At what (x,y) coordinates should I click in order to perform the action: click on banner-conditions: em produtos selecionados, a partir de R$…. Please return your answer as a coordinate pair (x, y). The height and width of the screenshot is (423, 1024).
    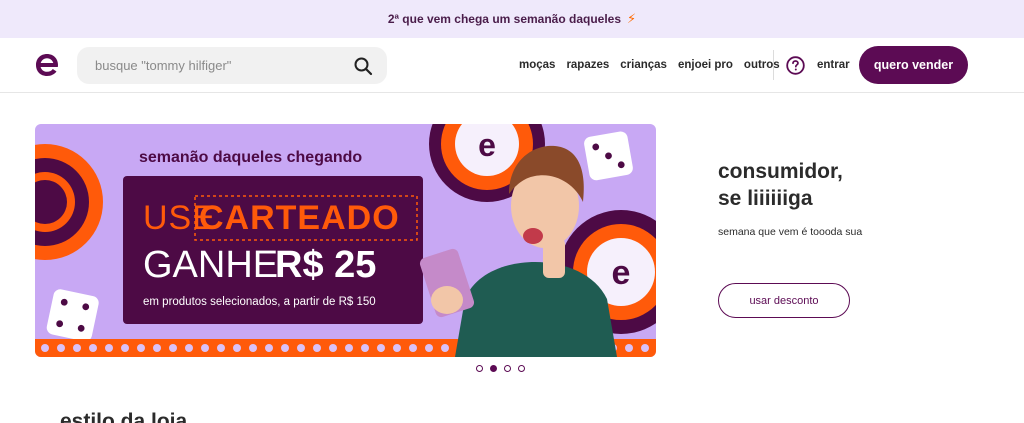
    Looking at the image, I should click on (259, 302).